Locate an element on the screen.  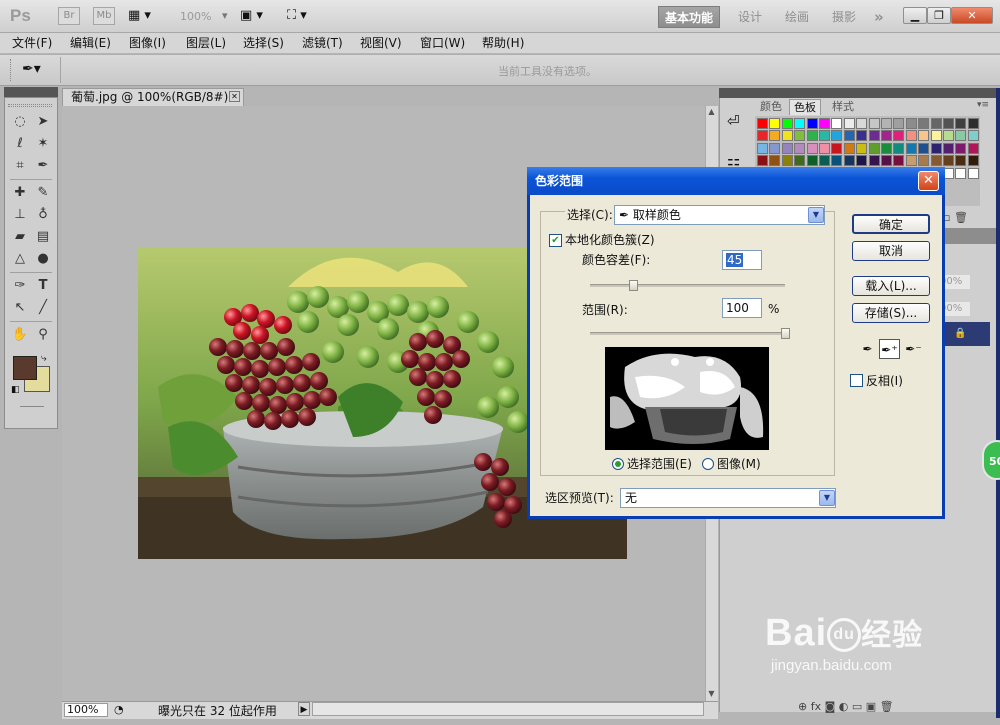
tab-color: 颜色 is located at coordinates (771, 107).